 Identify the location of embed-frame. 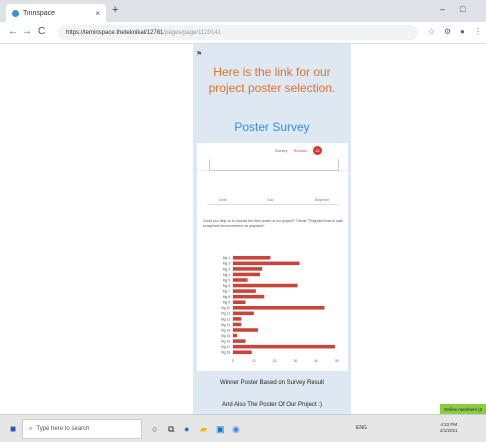
(274, 165).